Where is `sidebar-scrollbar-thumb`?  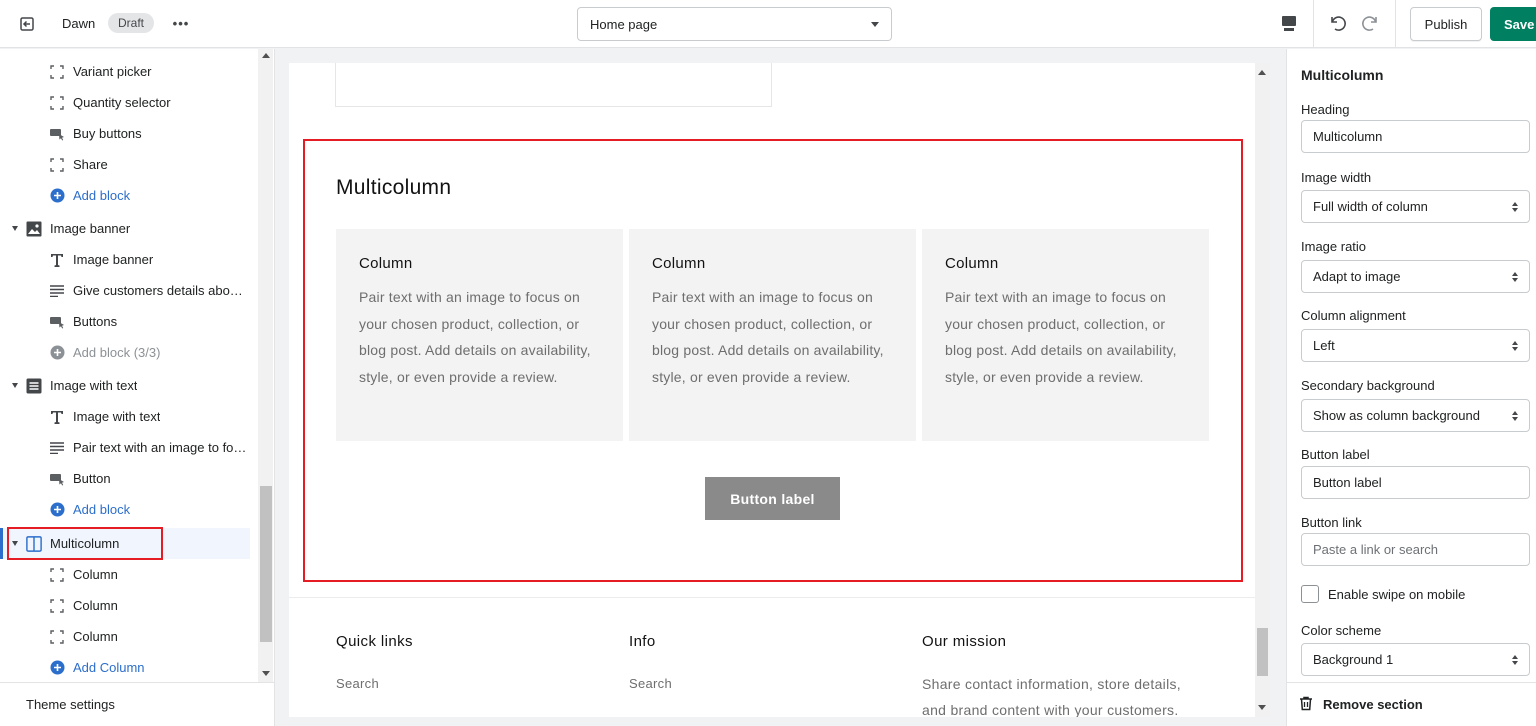 sidebar-scrollbar-thumb is located at coordinates (266, 564).